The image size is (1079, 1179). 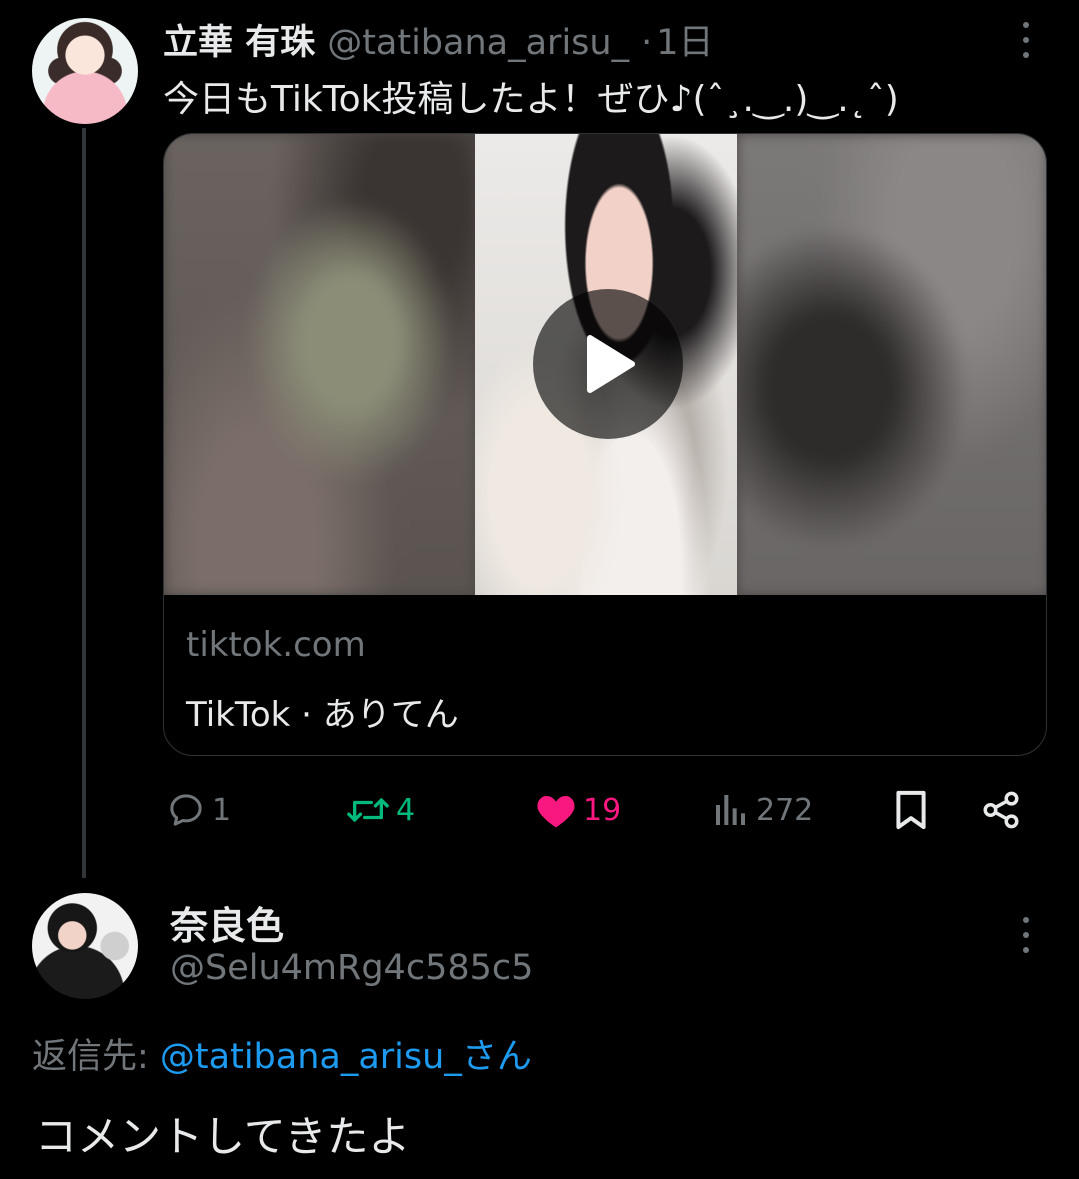 What do you see at coordinates (239, 39) in the screenshot?
I see `author-name: 立華 有珠` at bounding box center [239, 39].